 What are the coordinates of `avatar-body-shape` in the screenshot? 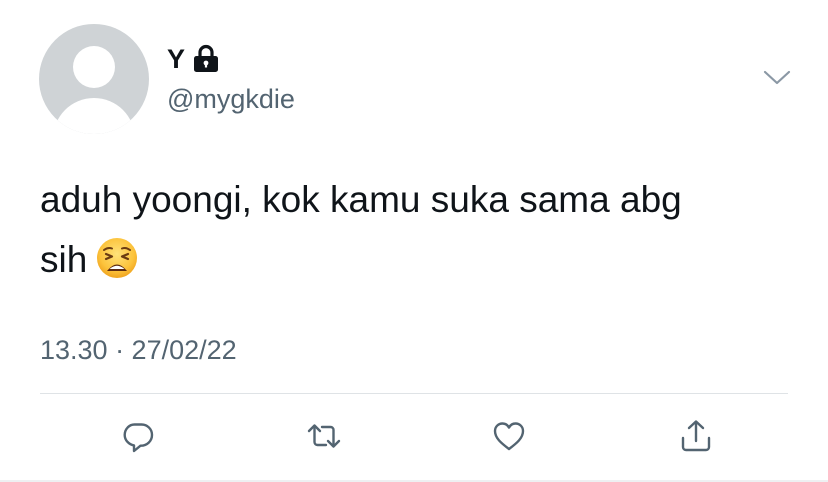 It's located at (94, 116).